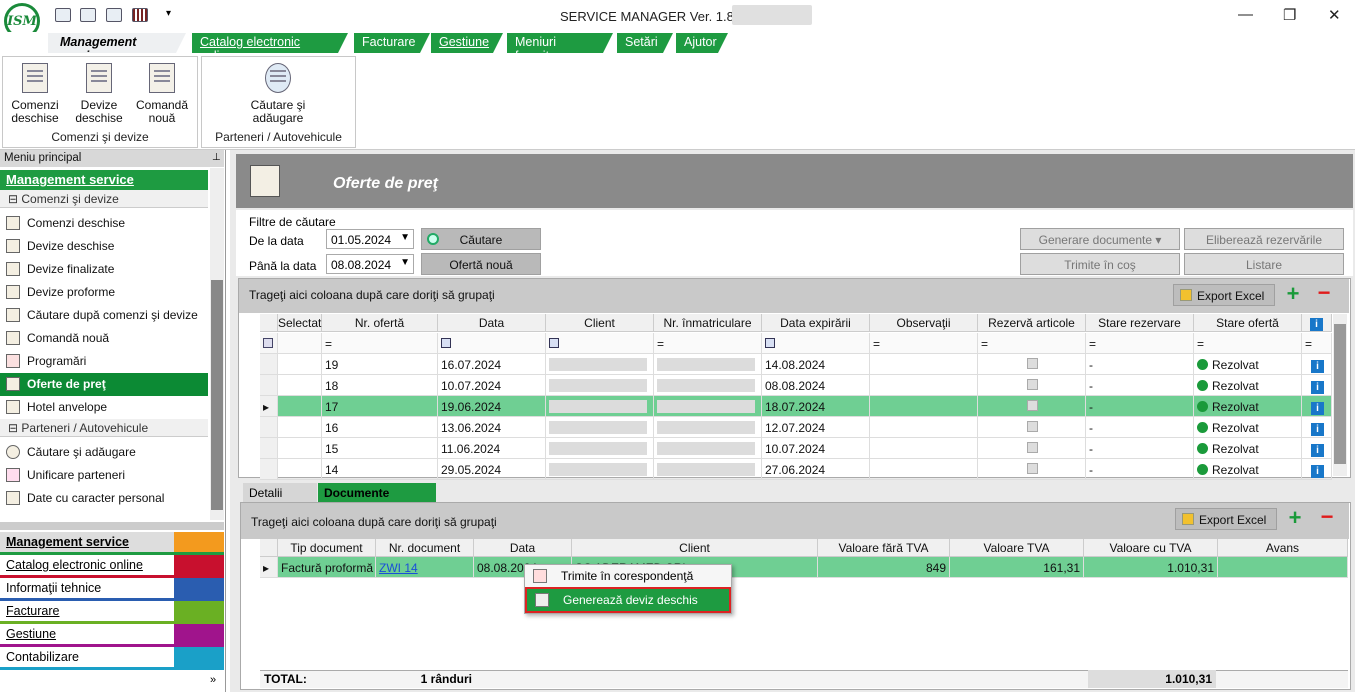  What do you see at coordinates (708, 323) in the screenshot?
I see `column-header: Nr. înmatriculare` at bounding box center [708, 323].